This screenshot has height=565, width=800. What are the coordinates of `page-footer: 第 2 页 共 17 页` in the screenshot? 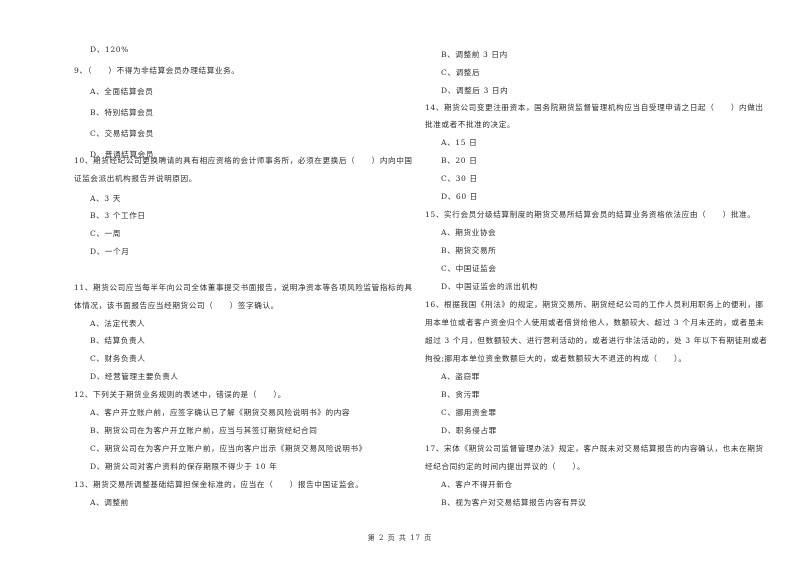 It's located at (400, 538).